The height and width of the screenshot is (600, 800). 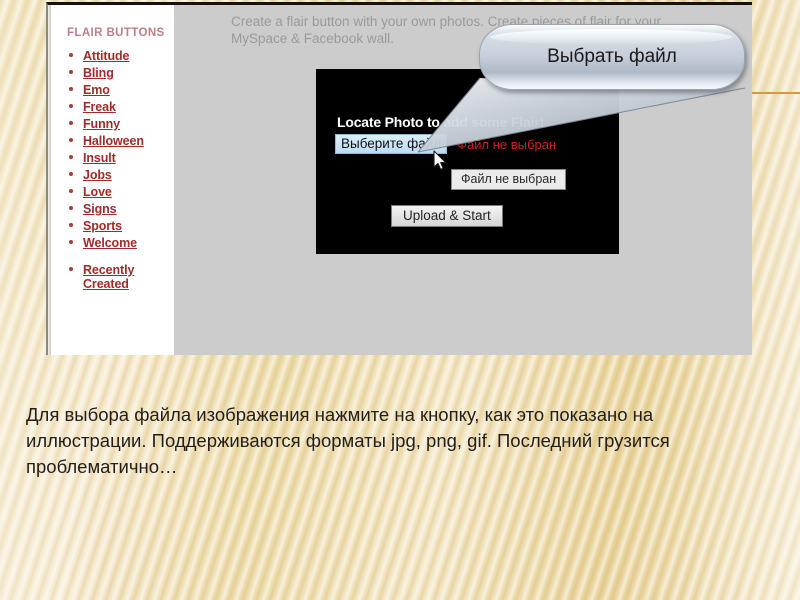 What do you see at coordinates (97, 192) in the screenshot?
I see `sidebar-link-label: Love` at bounding box center [97, 192].